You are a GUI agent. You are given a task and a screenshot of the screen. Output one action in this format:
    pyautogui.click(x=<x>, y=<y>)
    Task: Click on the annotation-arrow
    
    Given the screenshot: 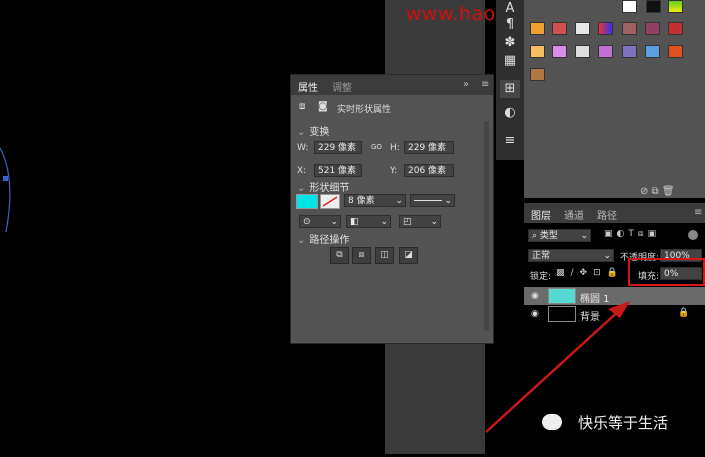 What is the action you would take?
    pyautogui.click(x=557, y=367)
    